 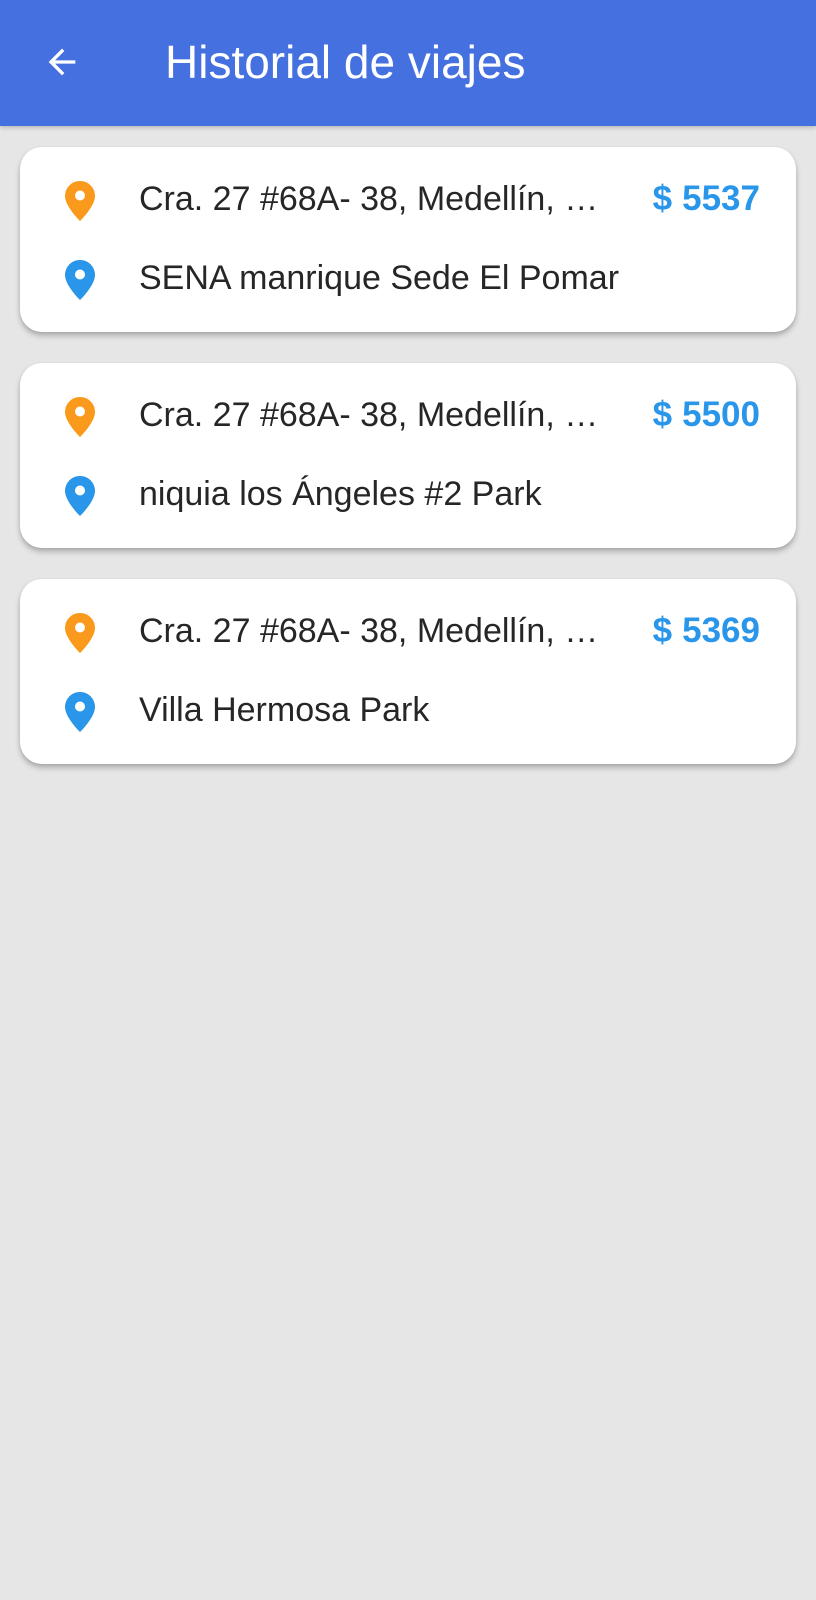 I want to click on trip-price: $5369, so click(x=706, y=631).